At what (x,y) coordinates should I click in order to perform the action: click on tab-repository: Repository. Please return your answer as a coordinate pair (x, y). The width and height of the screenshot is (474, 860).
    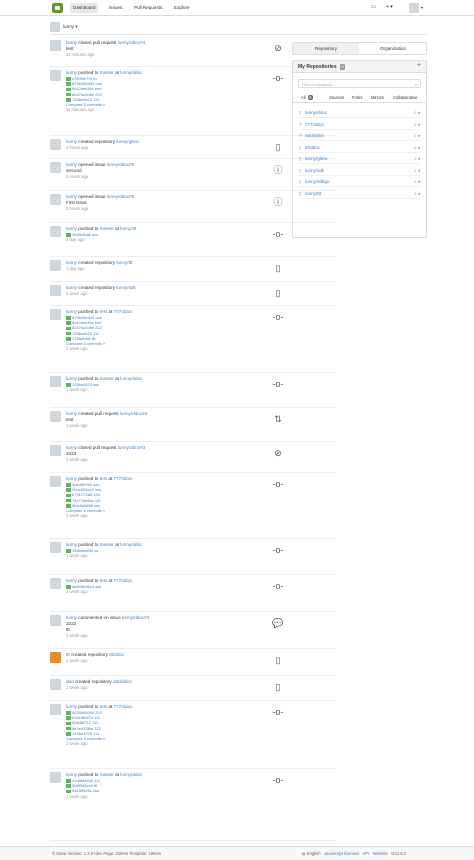
    Looking at the image, I should click on (326, 48).